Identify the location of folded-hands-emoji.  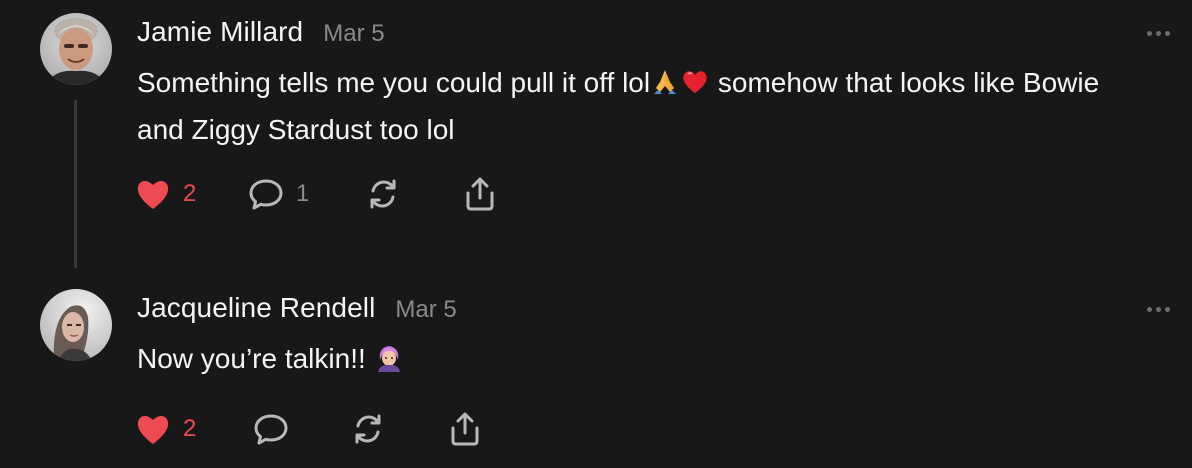
(665, 86).